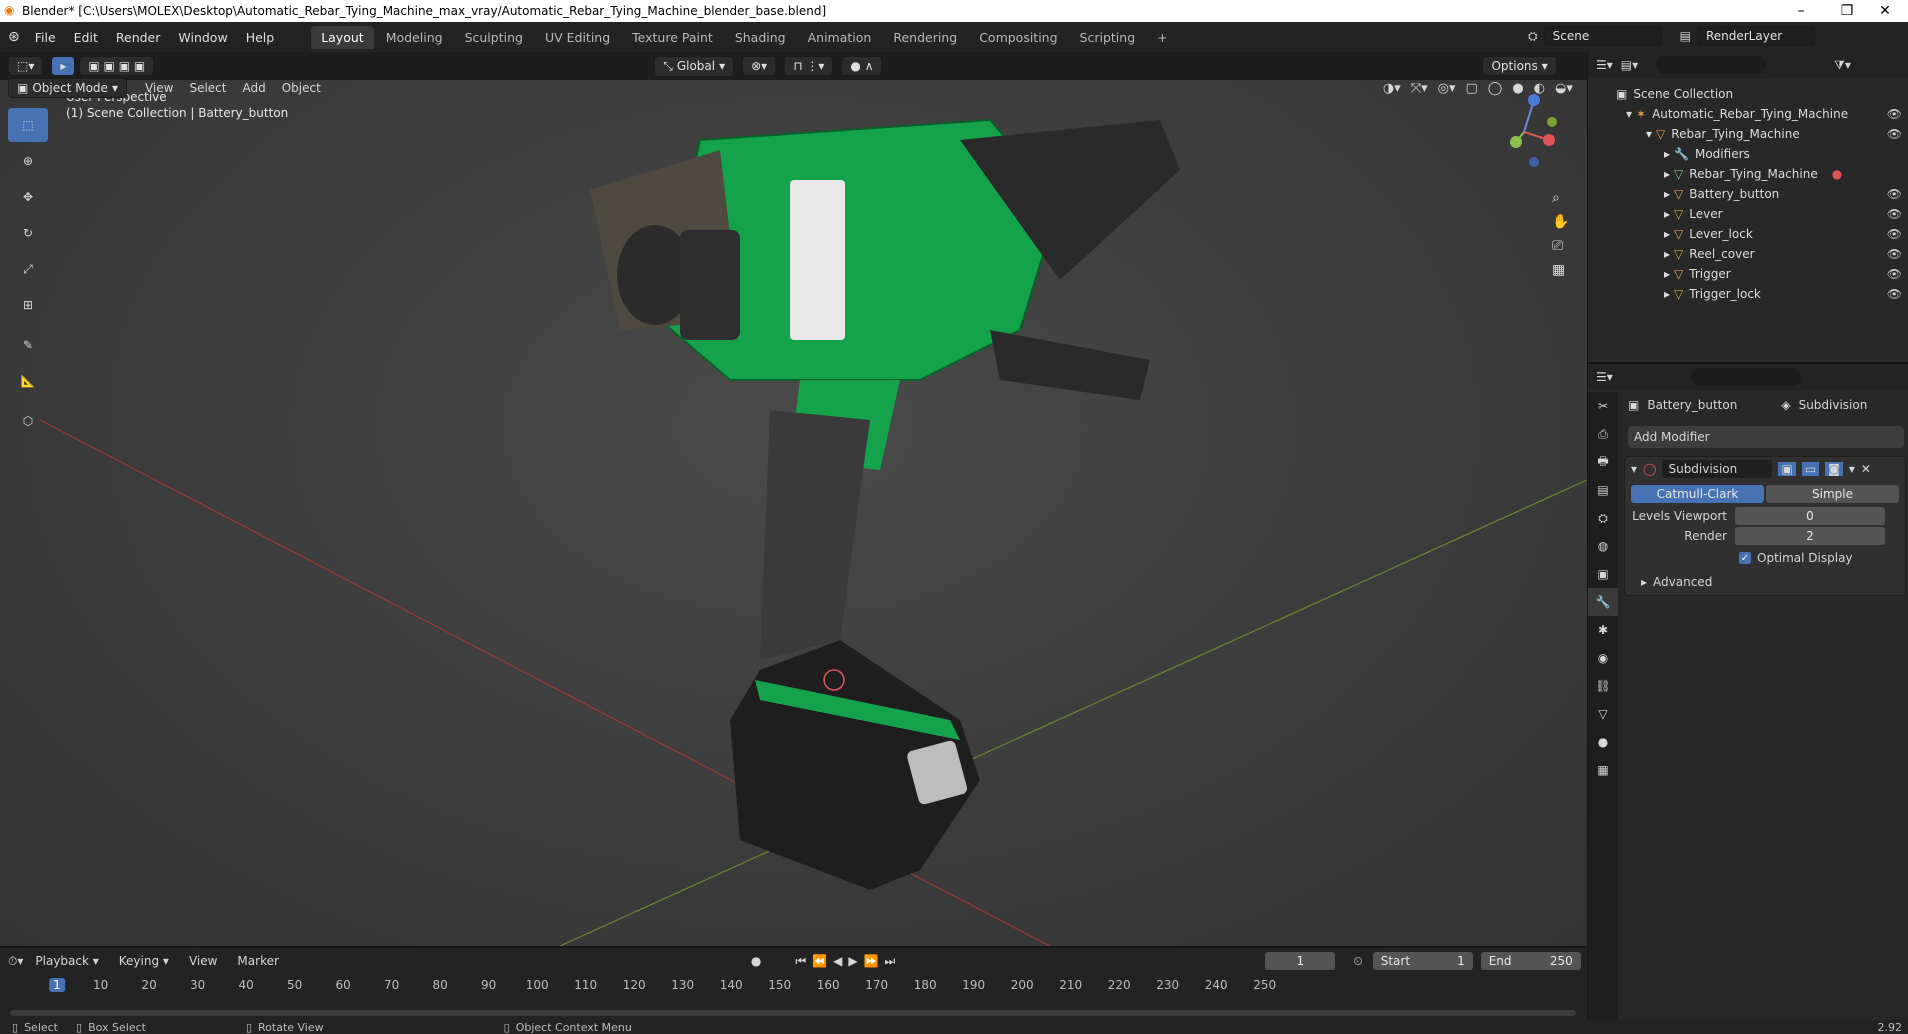 The width and height of the screenshot is (1908, 1034). What do you see at coordinates (1748, 274) in the screenshot?
I see `outliner-row: ▸ ▽ Trigger 👁` at bounding box center [1748, 274].